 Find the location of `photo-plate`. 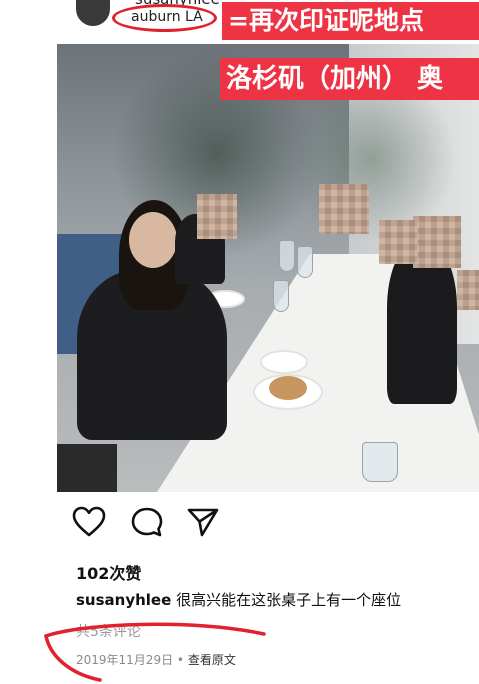

photo-plate is located at coordinates (284, 362).